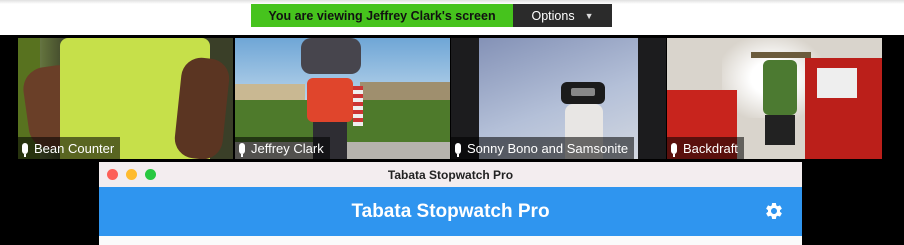  Describe the element at coordinates (74, 148) in the screenshot. I see `participant-name: Bean Counter` at that location.